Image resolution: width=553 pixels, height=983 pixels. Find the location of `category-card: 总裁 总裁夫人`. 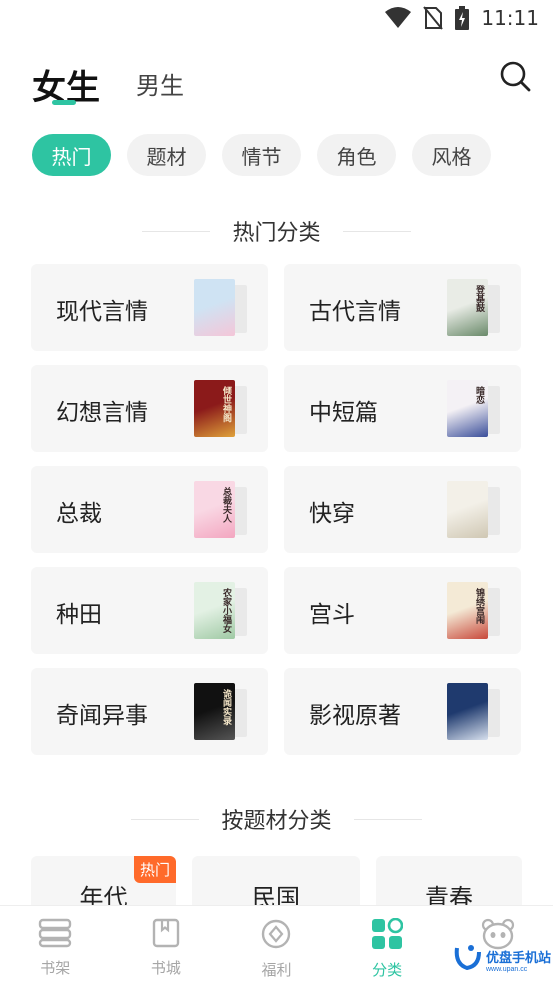

category-card: 总裁 总裁夫人 is located at coordinates (149, 509).